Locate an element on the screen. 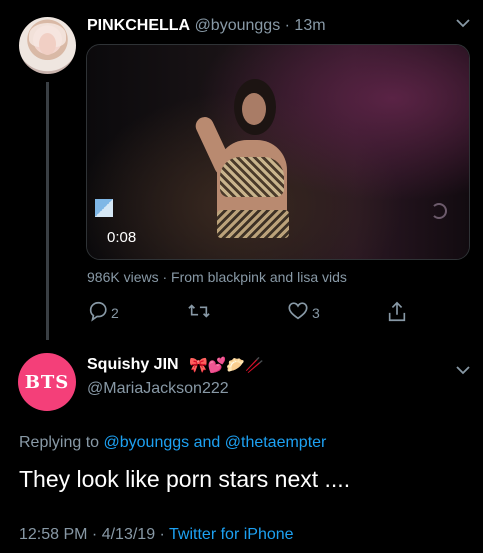  avatar-bts: BTS is located at coordinates (47, 382).